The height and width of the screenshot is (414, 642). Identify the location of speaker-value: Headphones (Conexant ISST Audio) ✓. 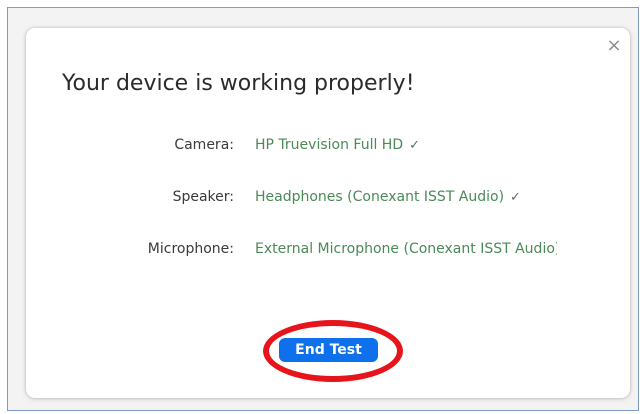
(406, 197).